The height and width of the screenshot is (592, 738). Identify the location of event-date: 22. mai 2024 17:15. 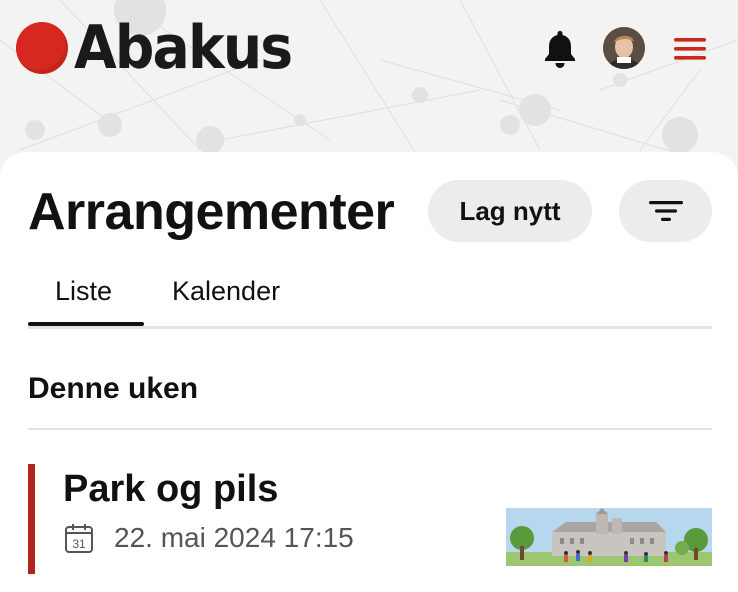
(234, 537).